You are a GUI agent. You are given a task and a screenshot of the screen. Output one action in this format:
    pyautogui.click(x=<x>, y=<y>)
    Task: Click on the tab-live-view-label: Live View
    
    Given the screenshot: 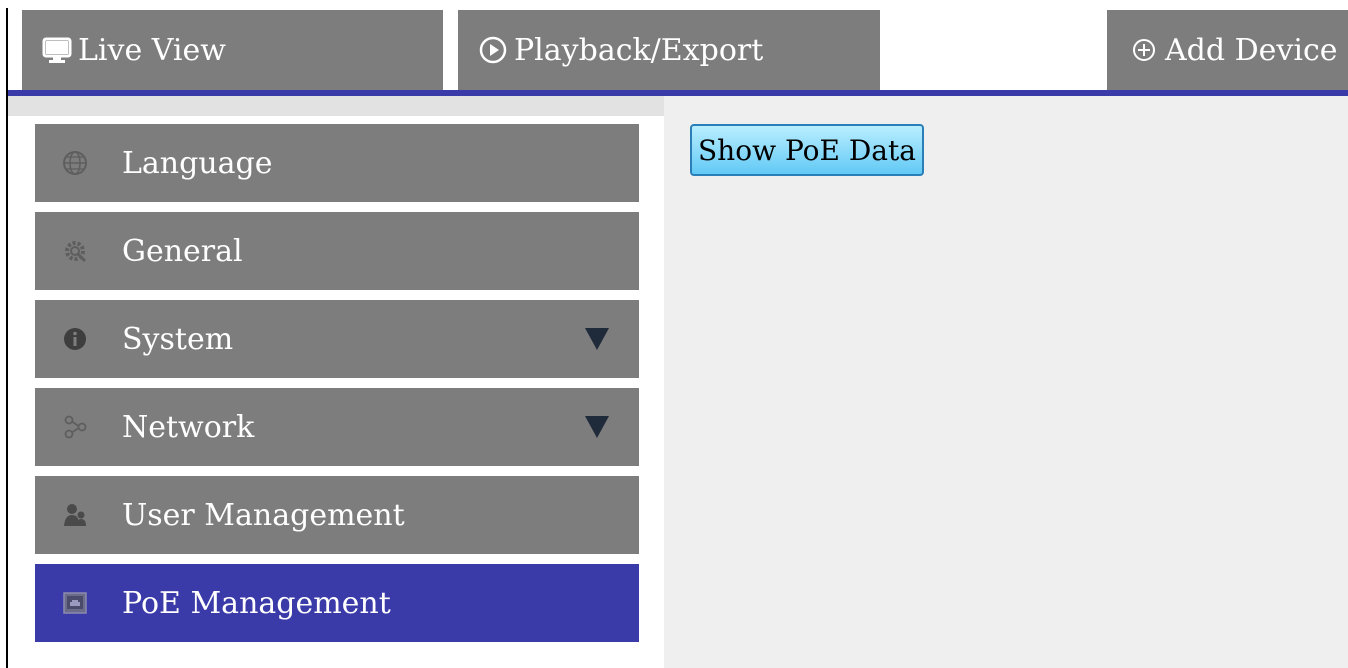 What is the action you would take?
    pyautogui.click(x=152, y=50)
    